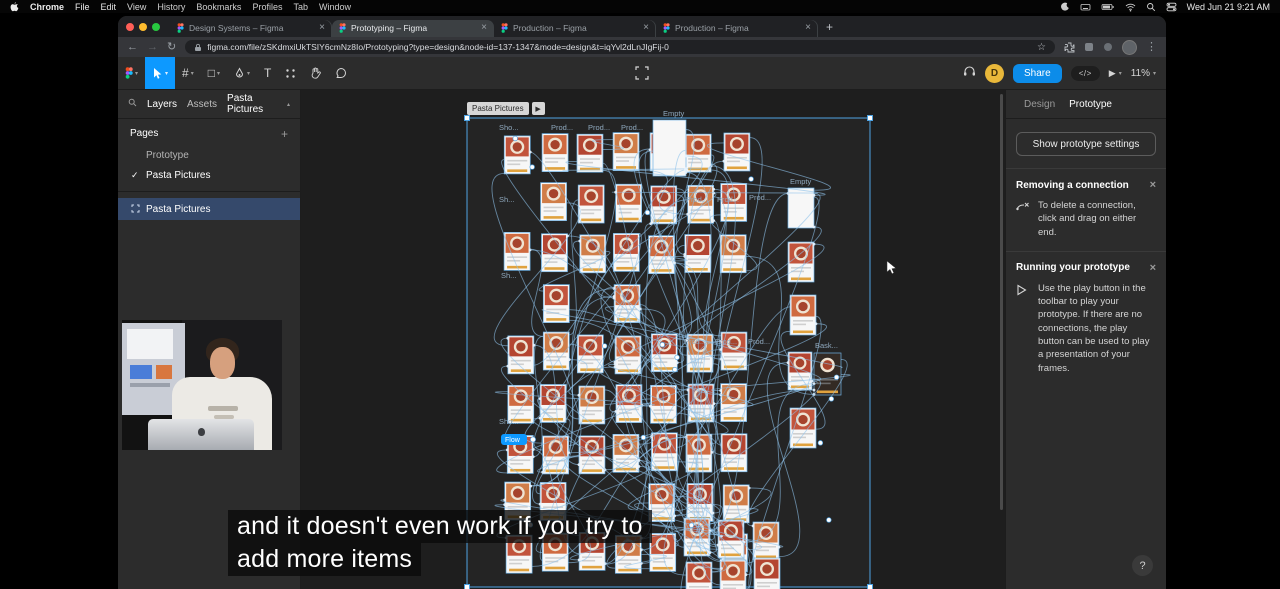 This screenshot has height=589, width=1280. I want to click on new-tab-button: +, so click(829, 27).